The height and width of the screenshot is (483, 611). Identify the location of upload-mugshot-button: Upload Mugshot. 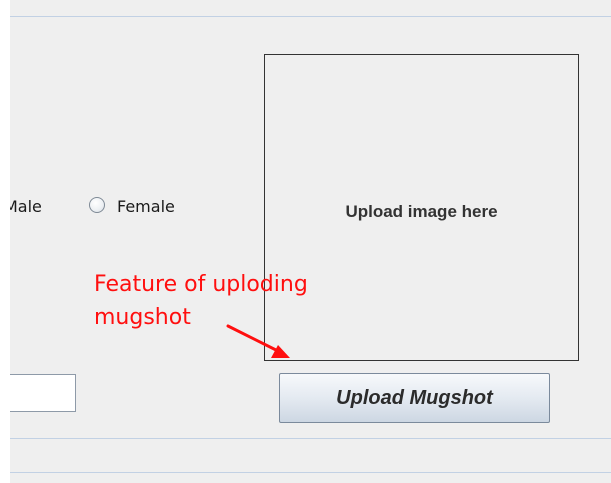
(414, 398).